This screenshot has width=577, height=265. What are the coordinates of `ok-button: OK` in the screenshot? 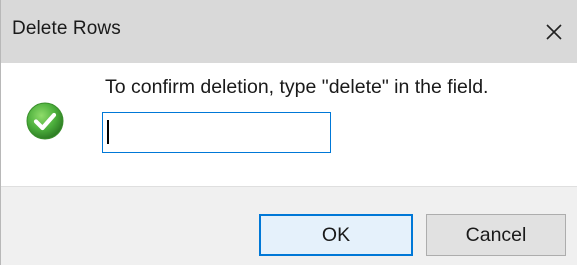 It's located at (336, 235).